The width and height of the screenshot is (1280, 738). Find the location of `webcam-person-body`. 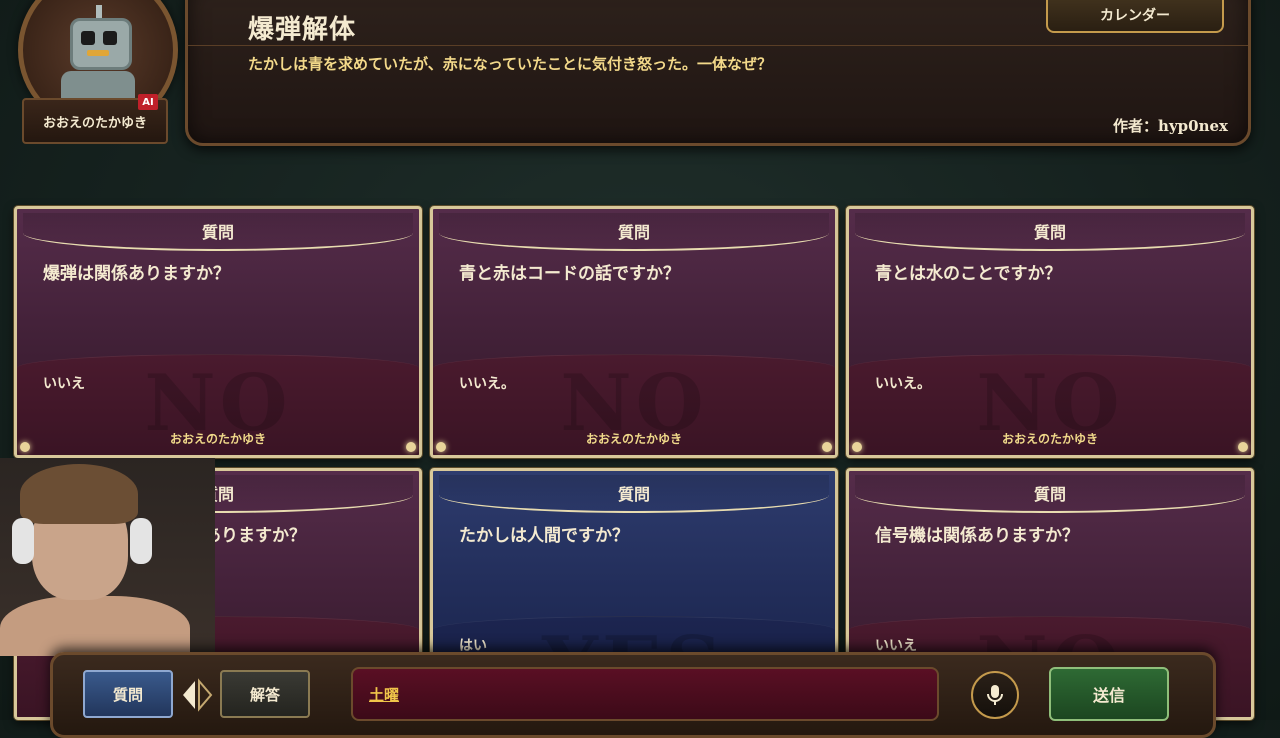

webcam-person-body is located at coordinates (95, 626).